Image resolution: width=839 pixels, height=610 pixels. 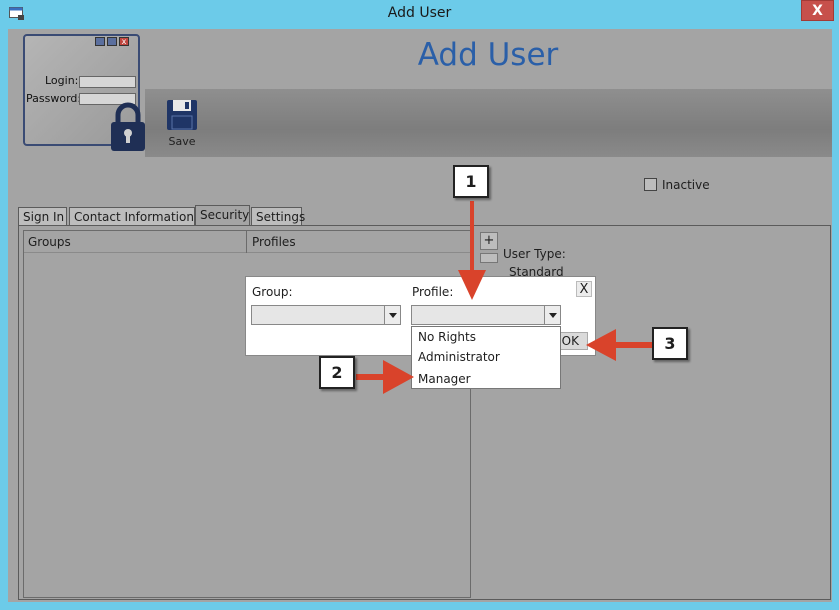 What do you see at coordinates (444, 379) in the screenshot?
I see `dropdown-option-manager: Manager` at bounding box center [444, 379].